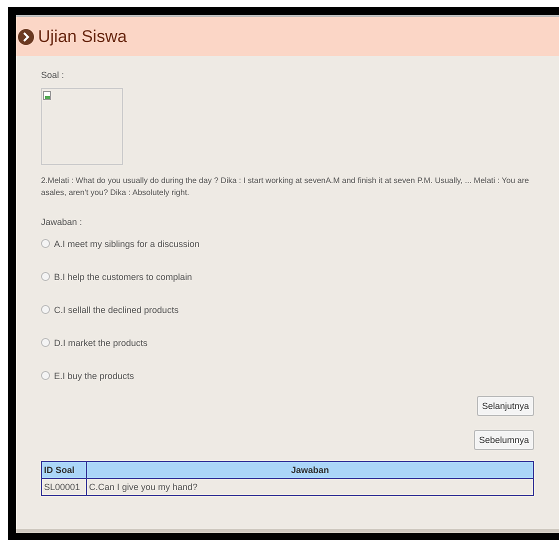  I want to click on nav-button: Sebelumnya, so click(504, 440).